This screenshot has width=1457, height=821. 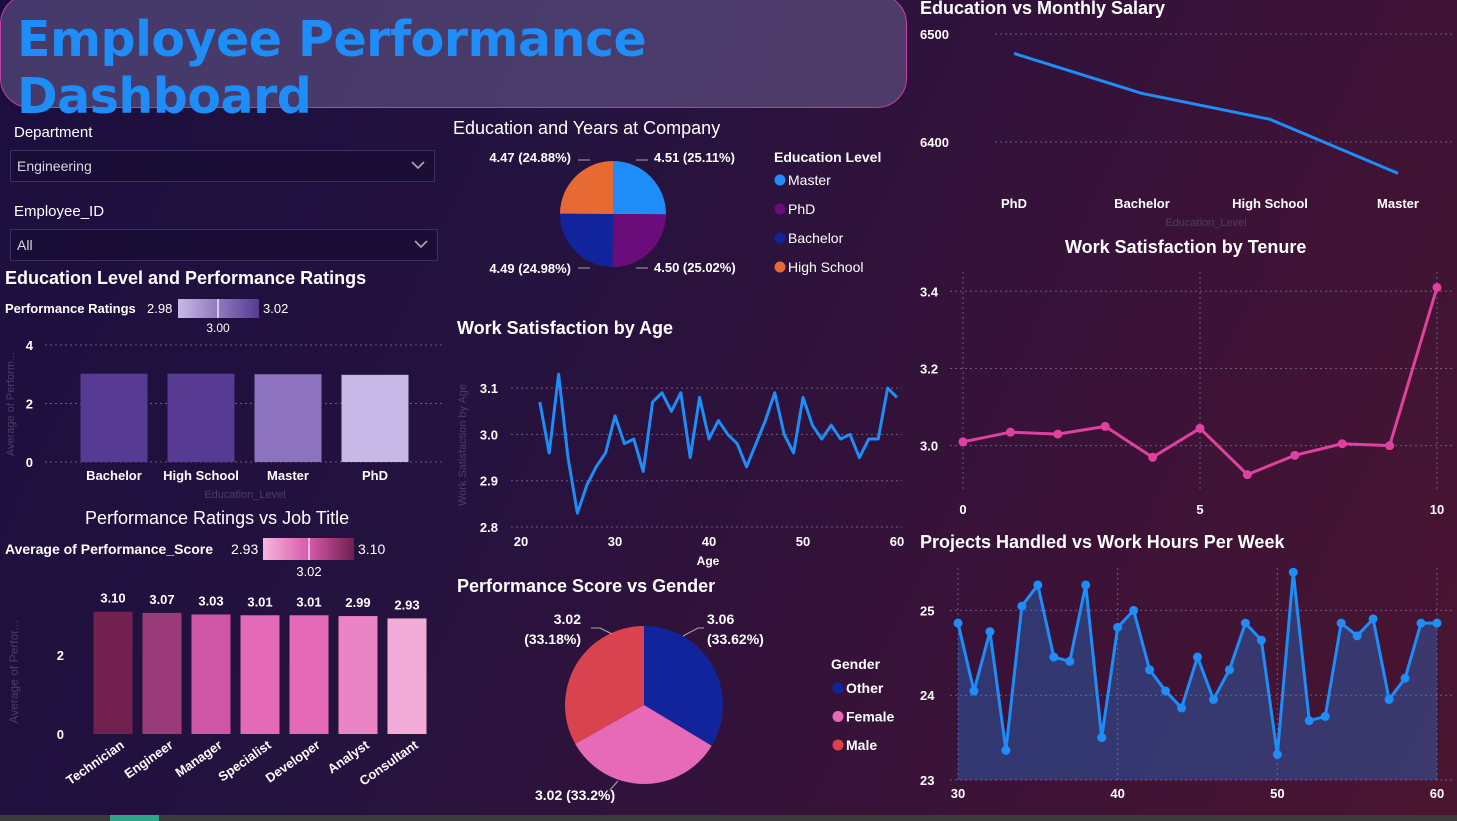 I want to click on x-tick-label: Developer, so click(x=293, y=761).